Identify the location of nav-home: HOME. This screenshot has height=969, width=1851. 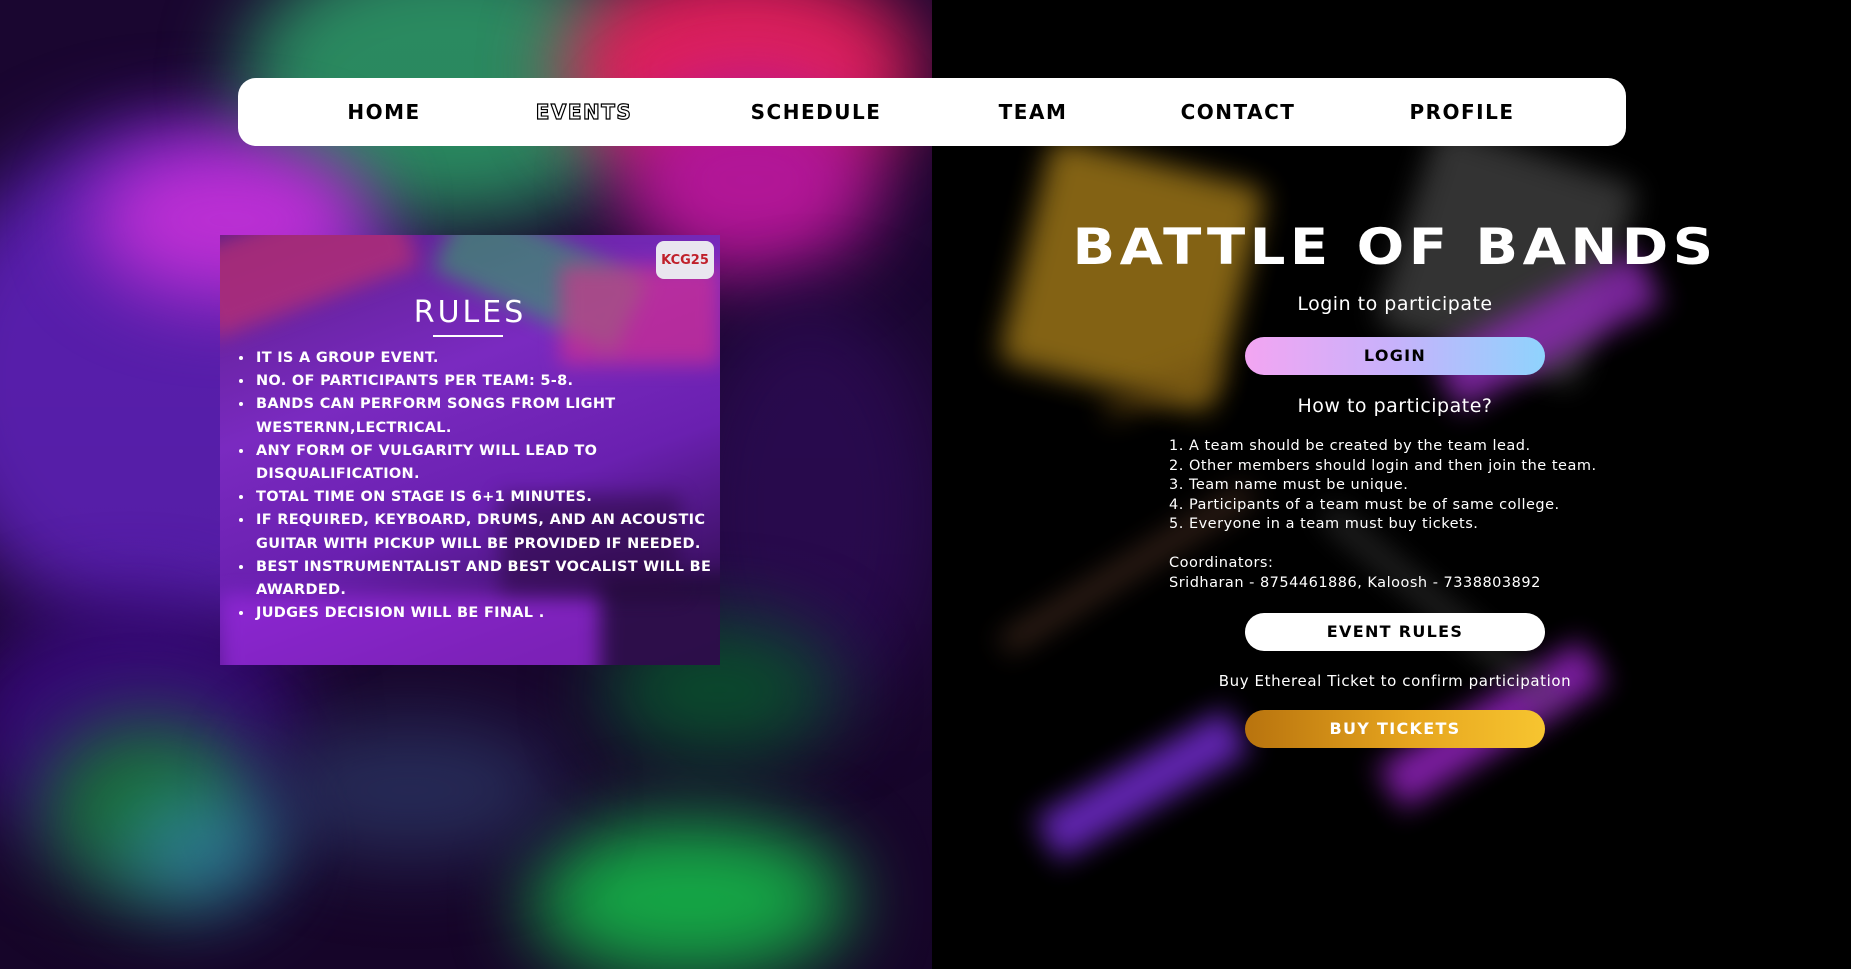
(383, 112).